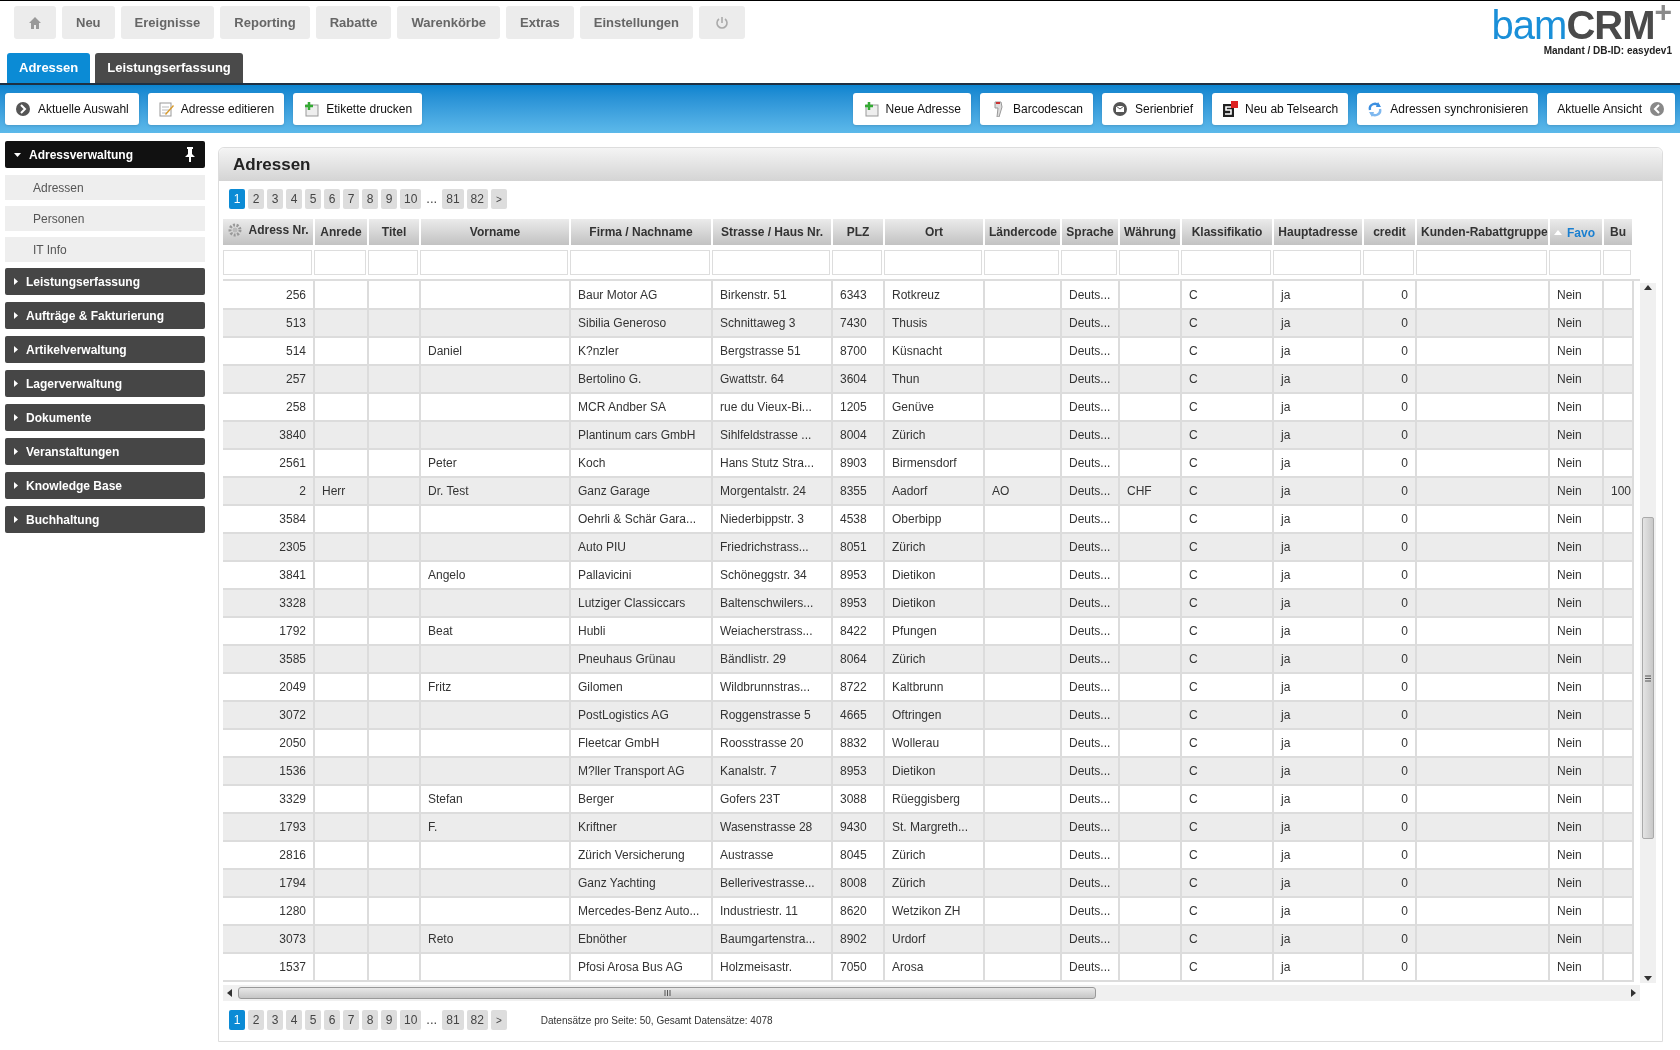  Describe the element at coordinates (394, 232) in the screenshot. I see `column-header: Titel` at that location.